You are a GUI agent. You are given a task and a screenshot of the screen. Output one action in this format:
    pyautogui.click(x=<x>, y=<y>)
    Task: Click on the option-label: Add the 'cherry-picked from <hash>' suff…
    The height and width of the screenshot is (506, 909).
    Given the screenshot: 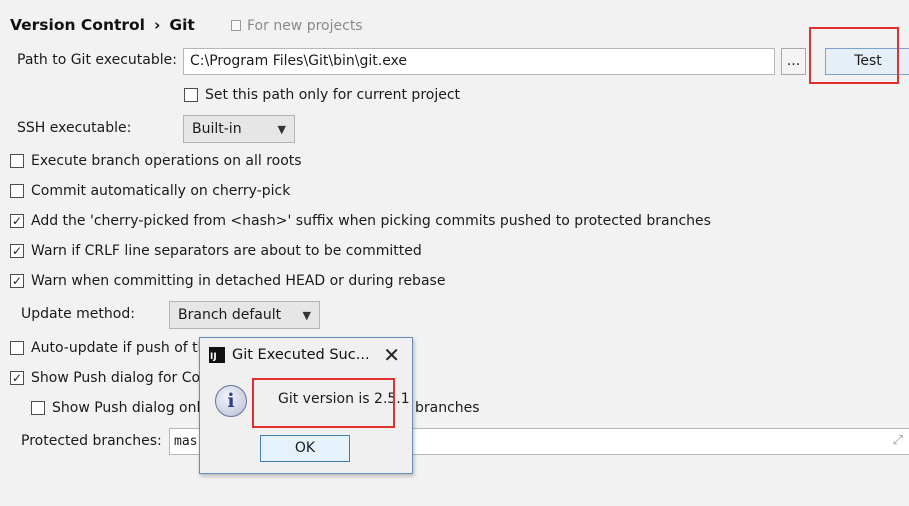 What is the action you would take?
    pyautogui.click(x=371, y=221)
    